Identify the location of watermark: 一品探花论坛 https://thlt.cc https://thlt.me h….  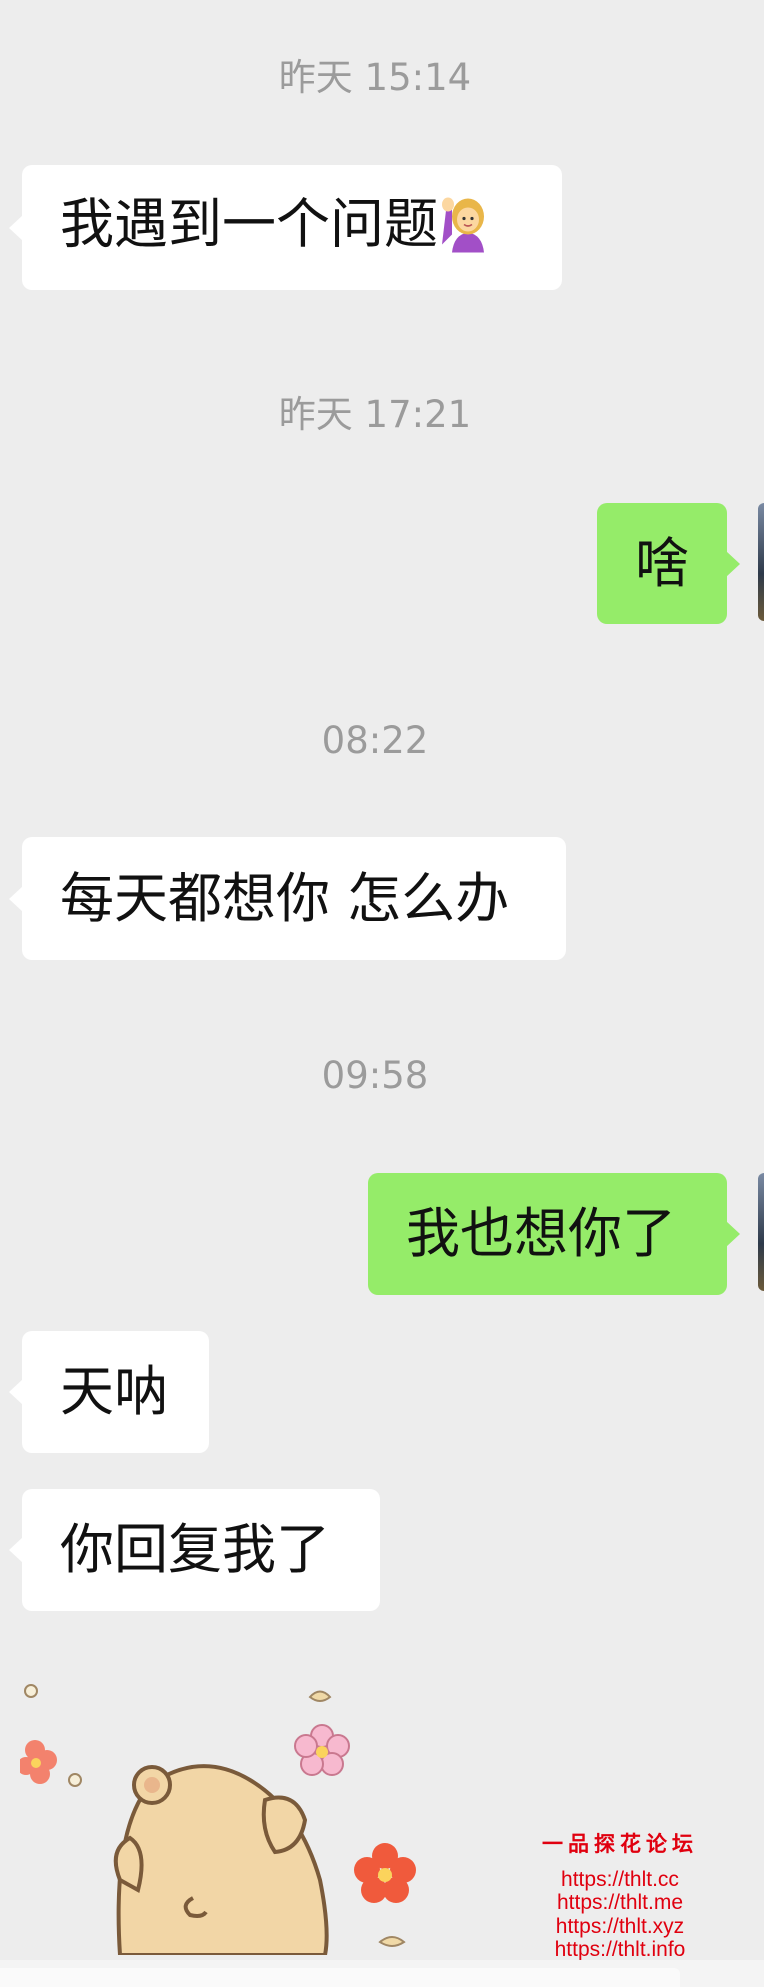
(620, 1897).